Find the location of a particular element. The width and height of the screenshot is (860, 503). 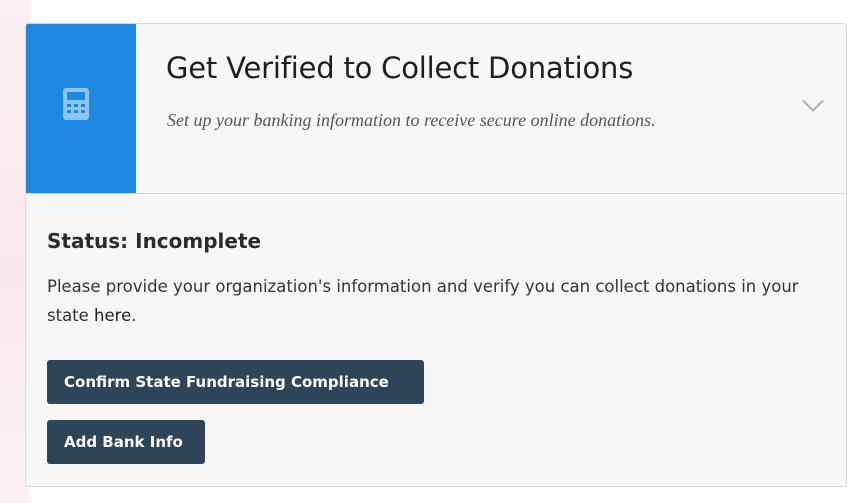

here-link: here is located at coordinates (112, 315).